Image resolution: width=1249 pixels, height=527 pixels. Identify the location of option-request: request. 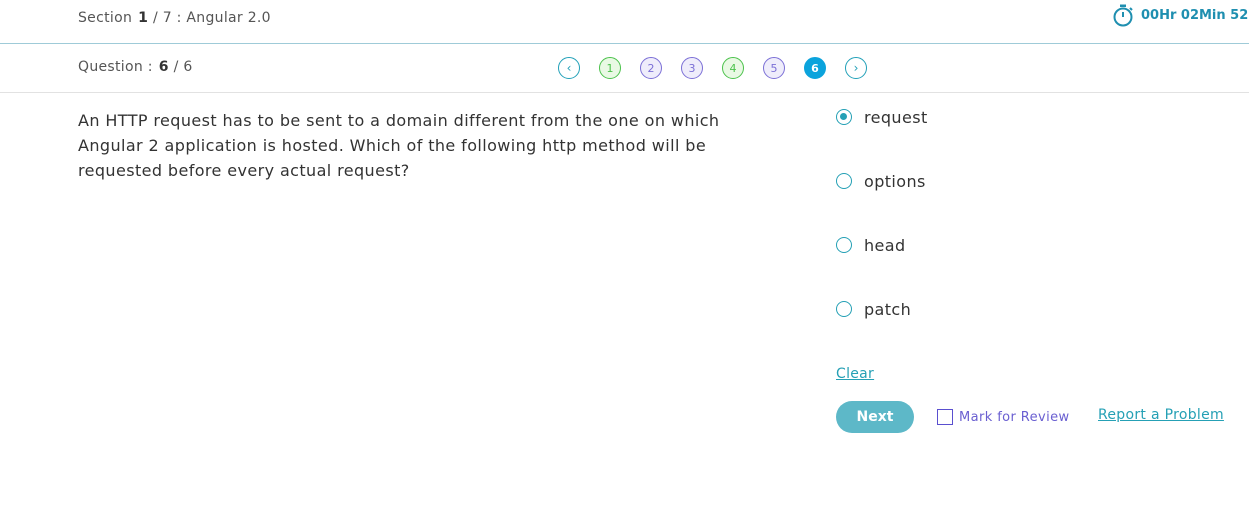
(986, 117).